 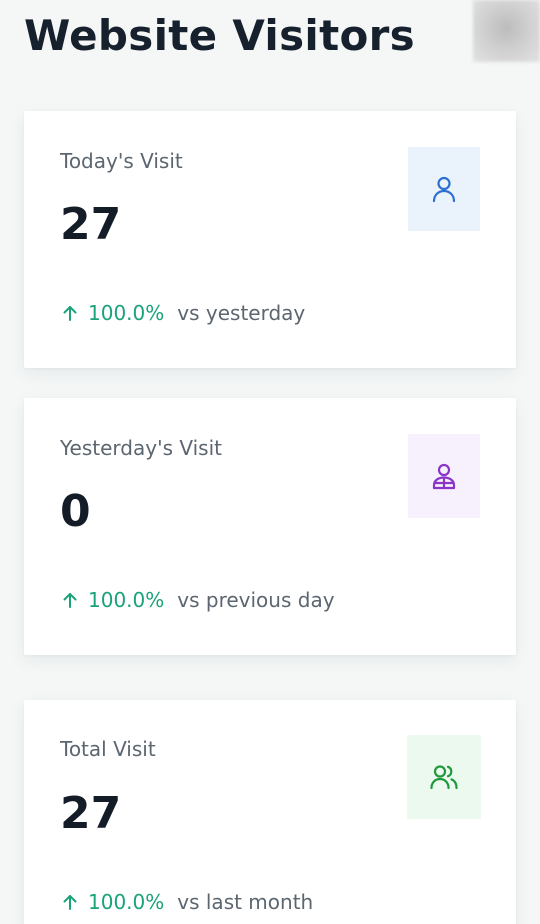 What do you see at coordinates (506, 31) in the screenshot?
I see `avatar` at bounding box center [506, 31].